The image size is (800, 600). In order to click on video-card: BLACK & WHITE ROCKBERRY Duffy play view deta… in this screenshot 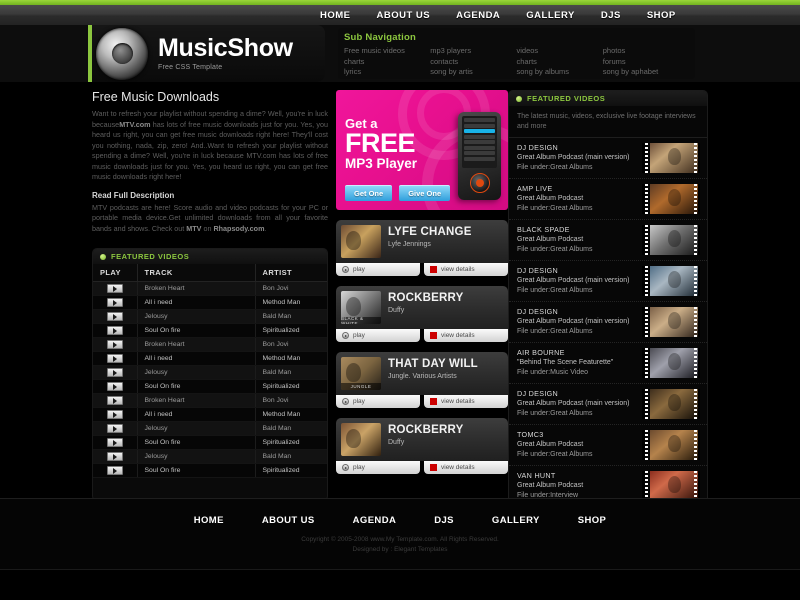, I will do `click(422, 314)`.